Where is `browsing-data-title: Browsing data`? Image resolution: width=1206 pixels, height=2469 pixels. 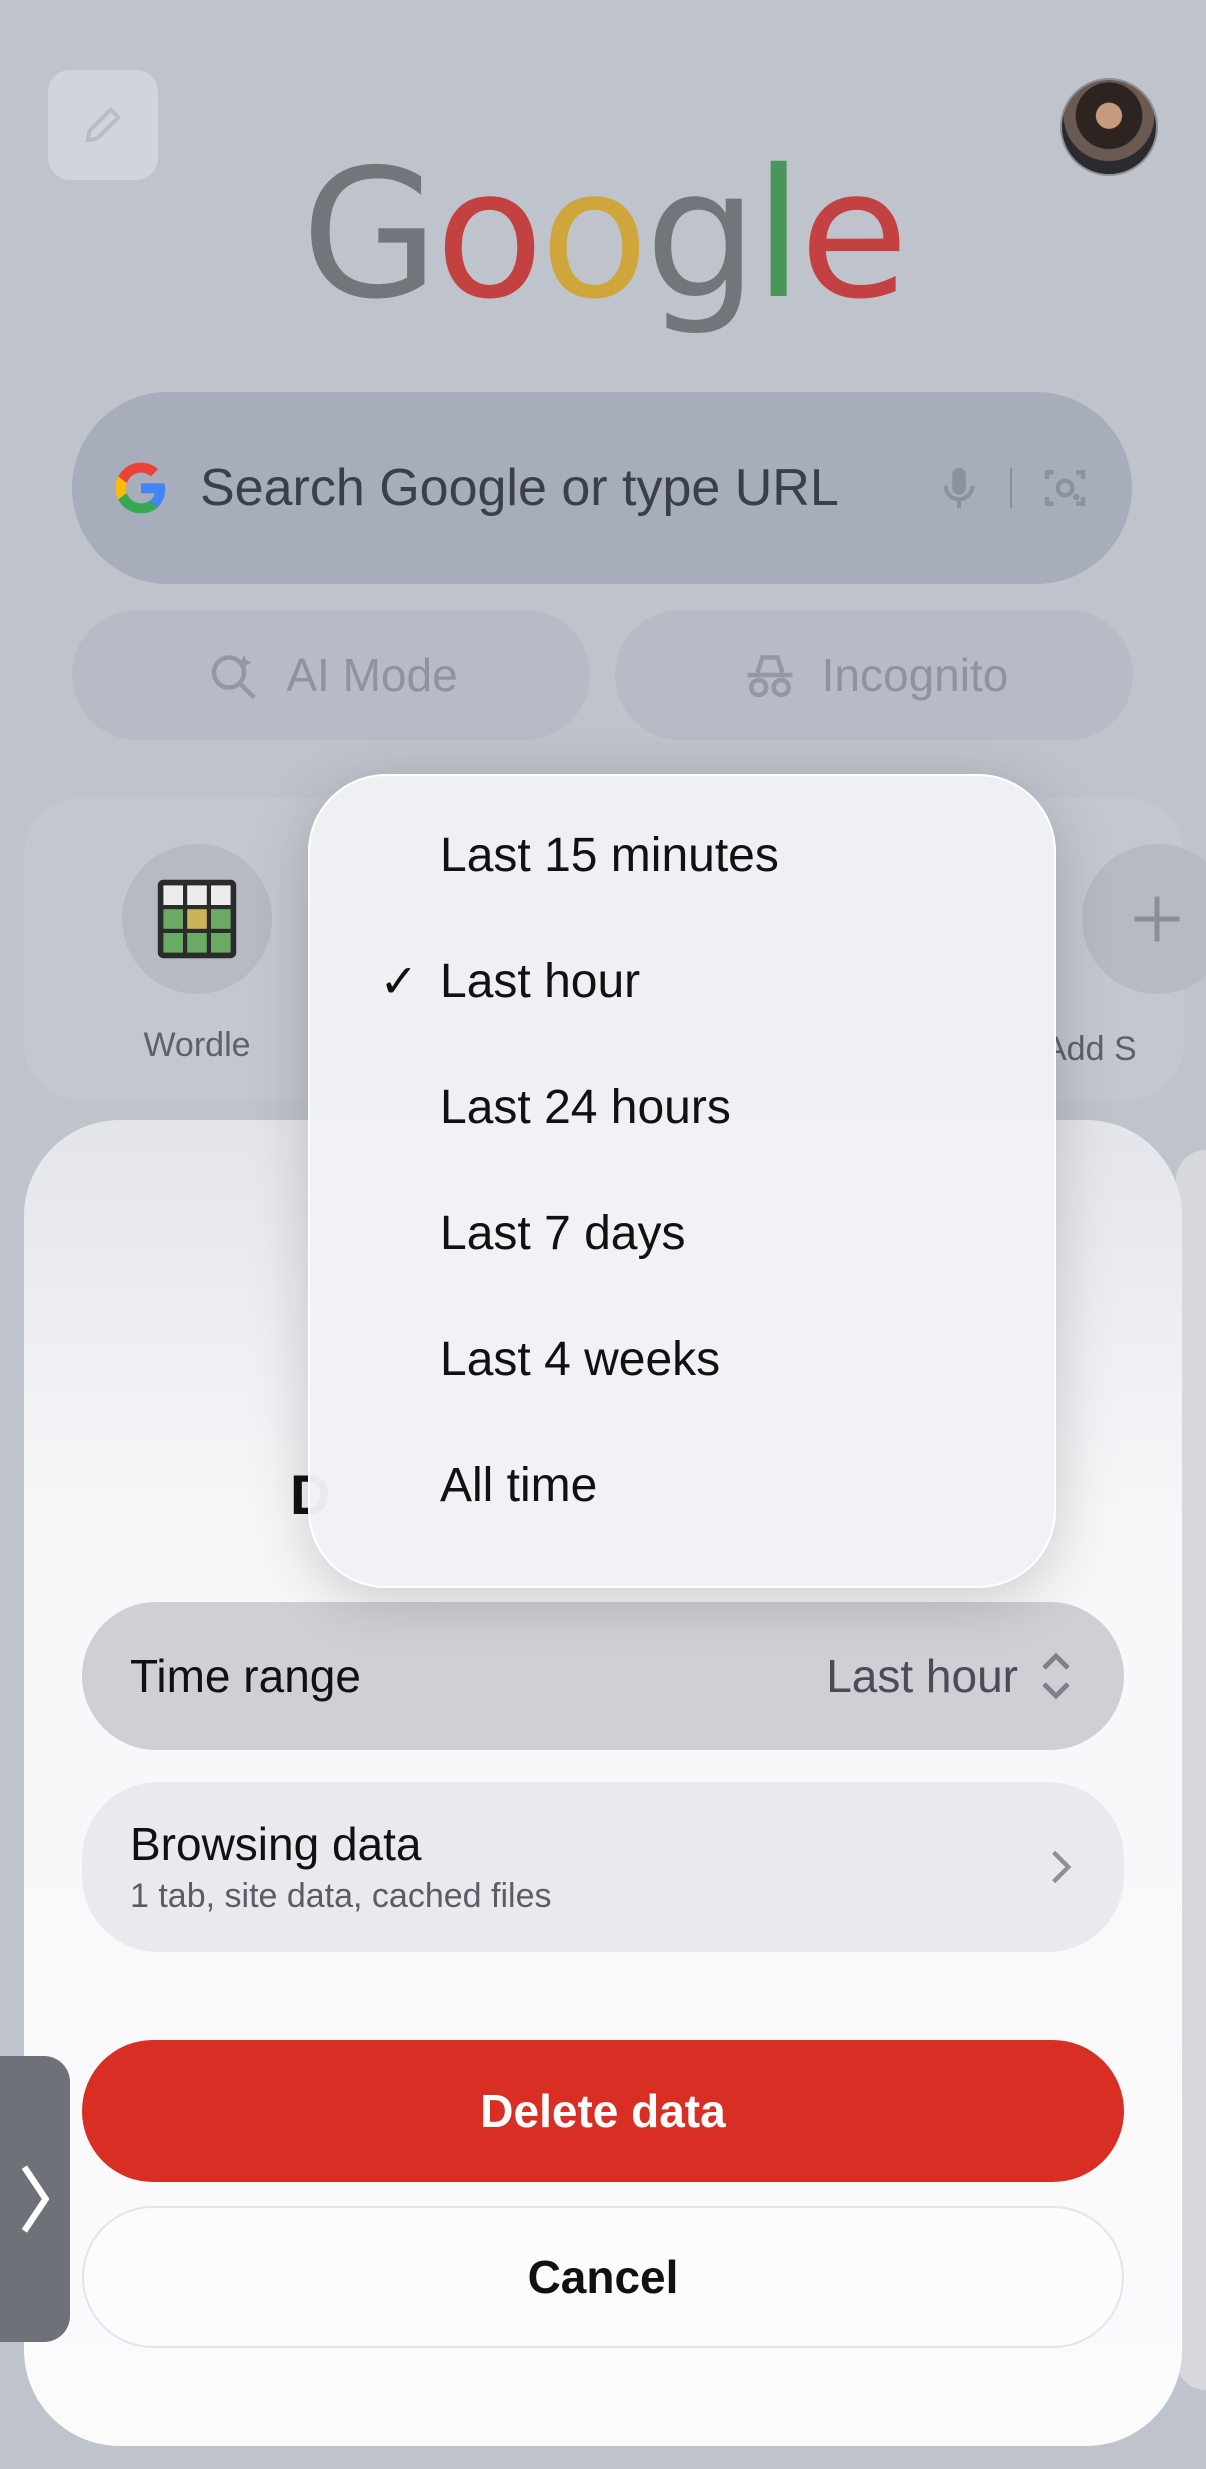 browsing-data-title: Browsing data is located at coordinates (276, 1844).